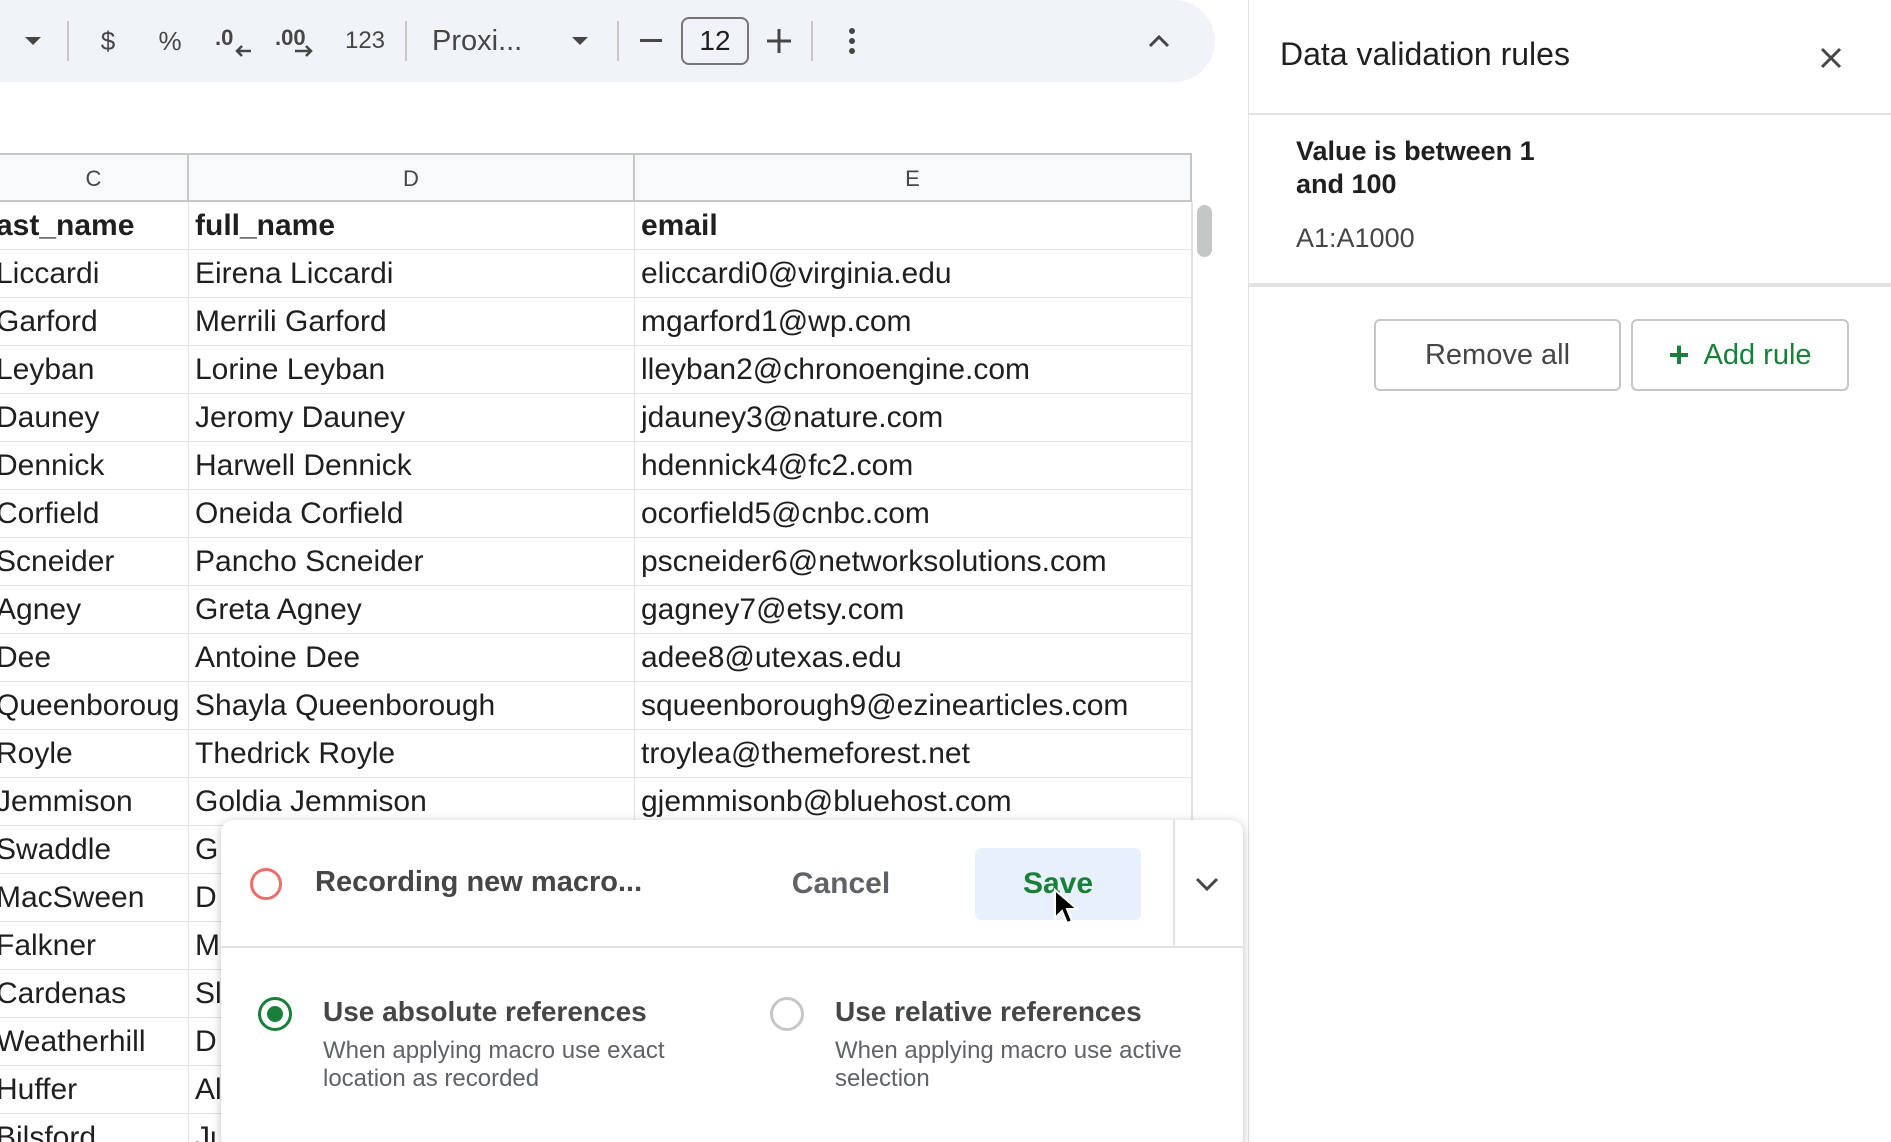  I want to click on toolbar: $ % .0 .00 123 Proxi... 12, so click(607, 41).